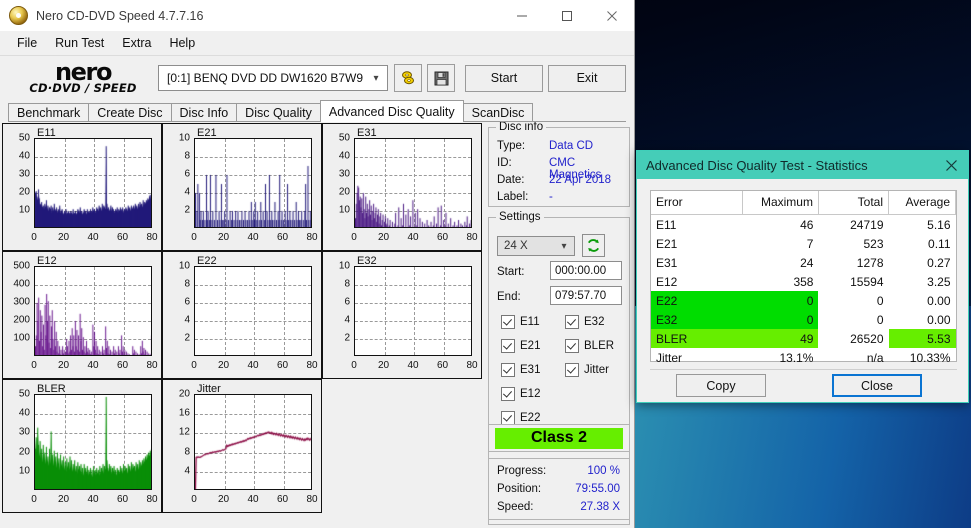 The width and height of the screenshot is (971, 528). Describe the element at coordinates (21, 284) in the screenshot. I see `chart-y-tick: 400` at that location.